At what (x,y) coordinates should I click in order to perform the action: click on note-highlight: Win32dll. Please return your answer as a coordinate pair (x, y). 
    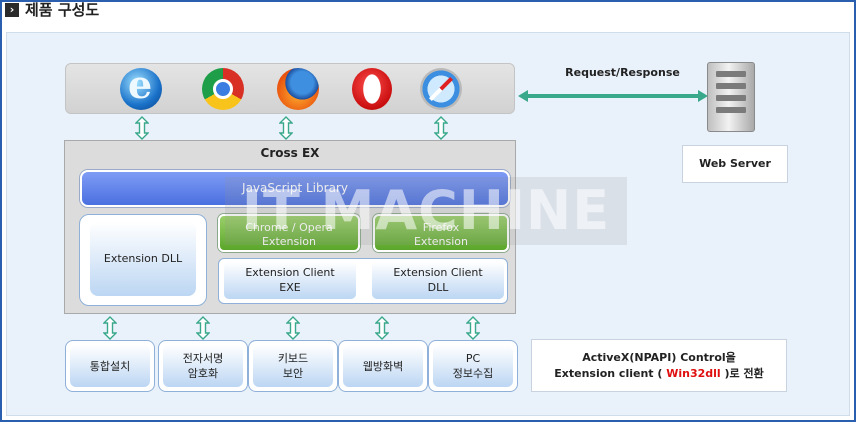
    Looking at the image, I should click on (693, 373).